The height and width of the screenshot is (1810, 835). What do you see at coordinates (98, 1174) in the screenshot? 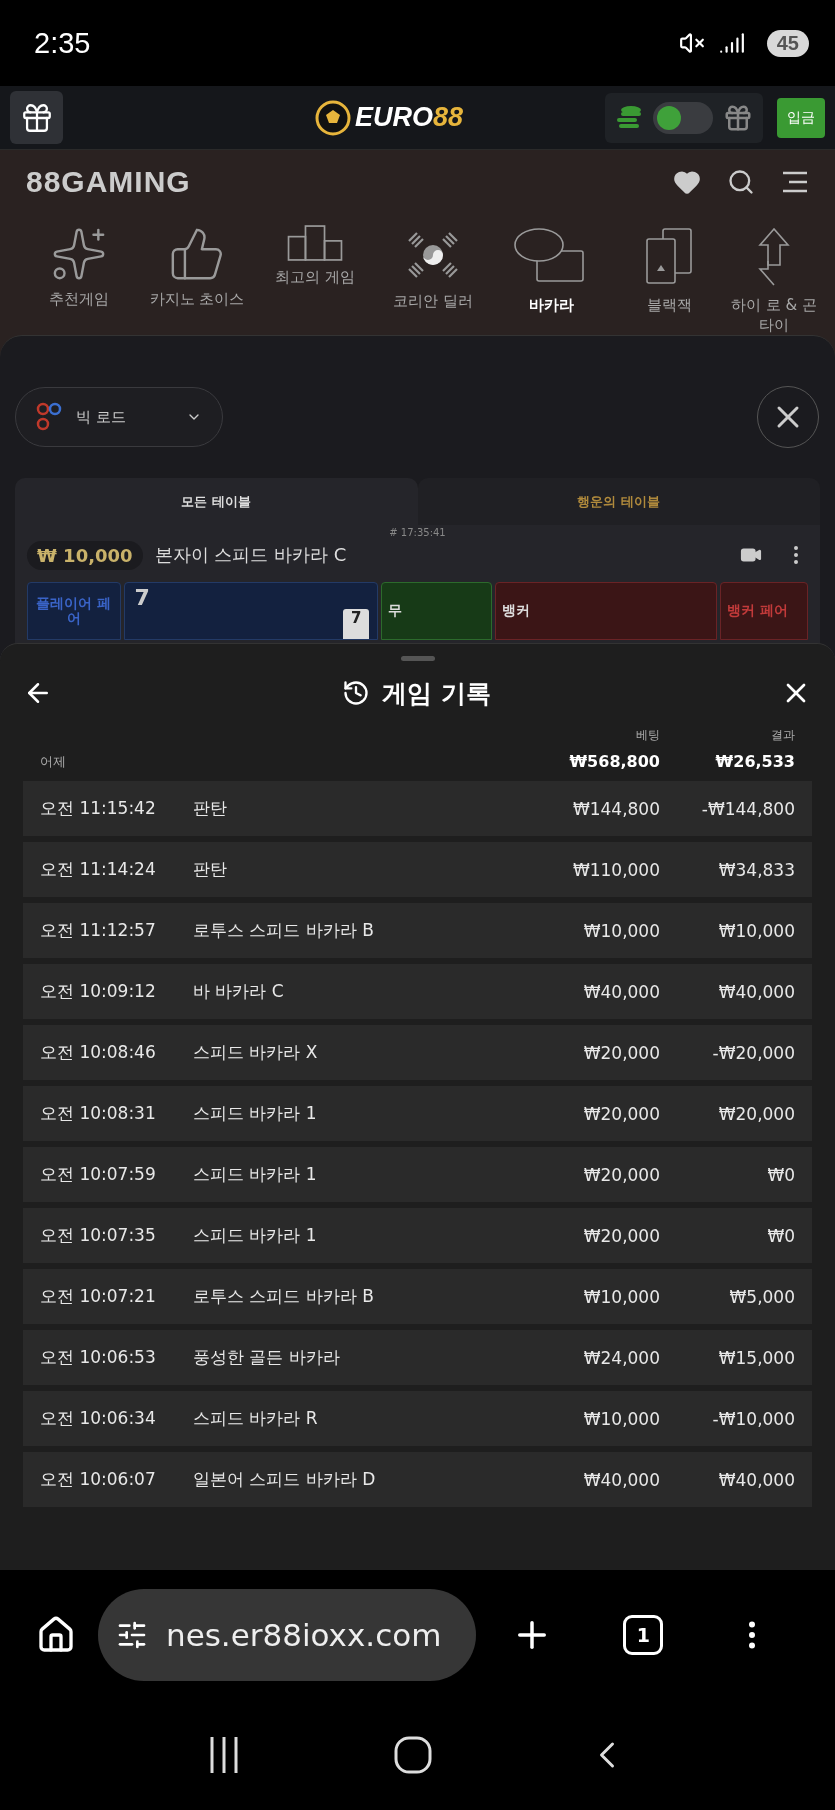
I see `time-text: 오전 10:07:59` at bounding box center [98, 1174].